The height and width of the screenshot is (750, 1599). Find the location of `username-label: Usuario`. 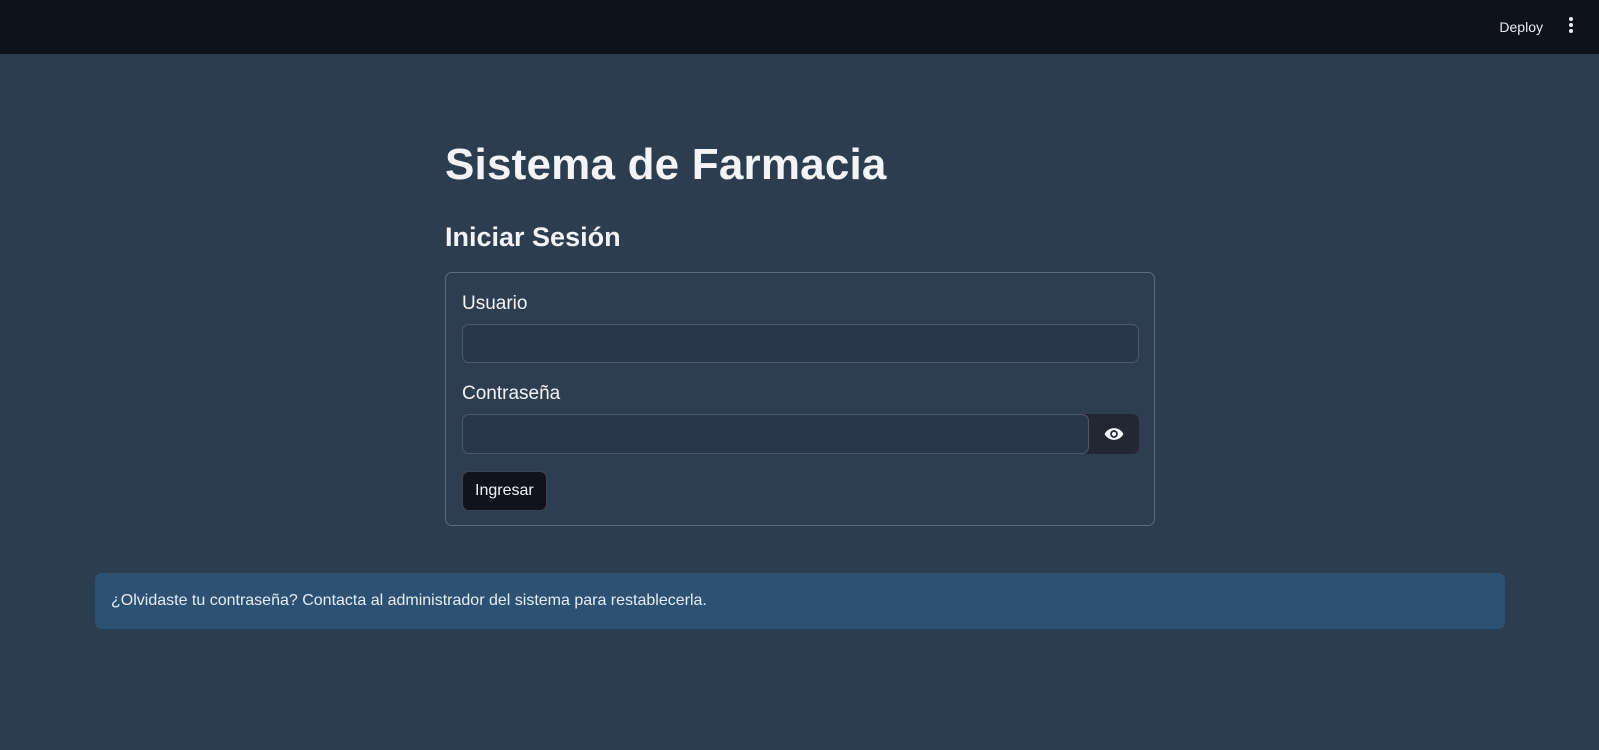

username-label: Usuario is located at coordinates (495, 303).